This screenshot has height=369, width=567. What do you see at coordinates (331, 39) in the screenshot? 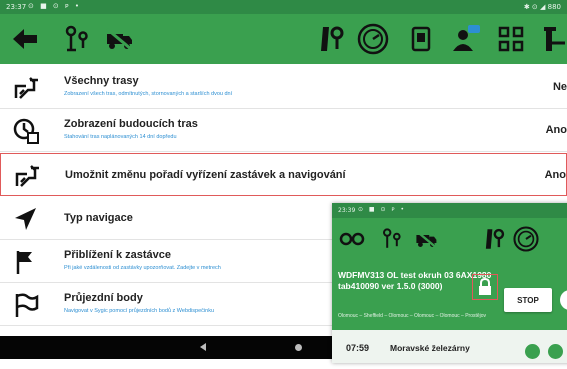
I see `route-settings-icon` at bounding box center [331, 39].